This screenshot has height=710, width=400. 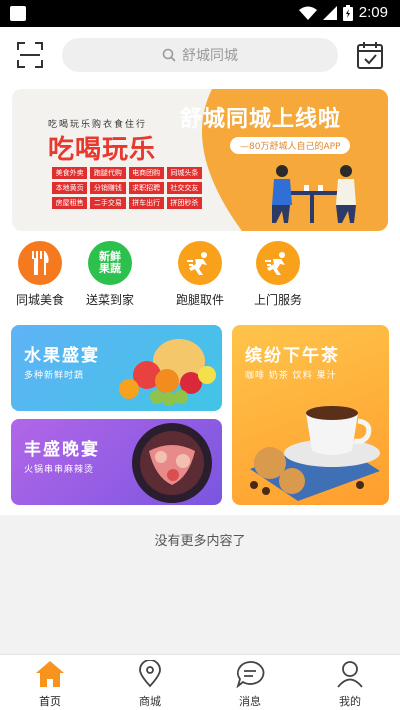 What do you see at coordinates (250, 675) in the screenshot?
I see `chat-bubble-icon` at bounding box center [250, 675].